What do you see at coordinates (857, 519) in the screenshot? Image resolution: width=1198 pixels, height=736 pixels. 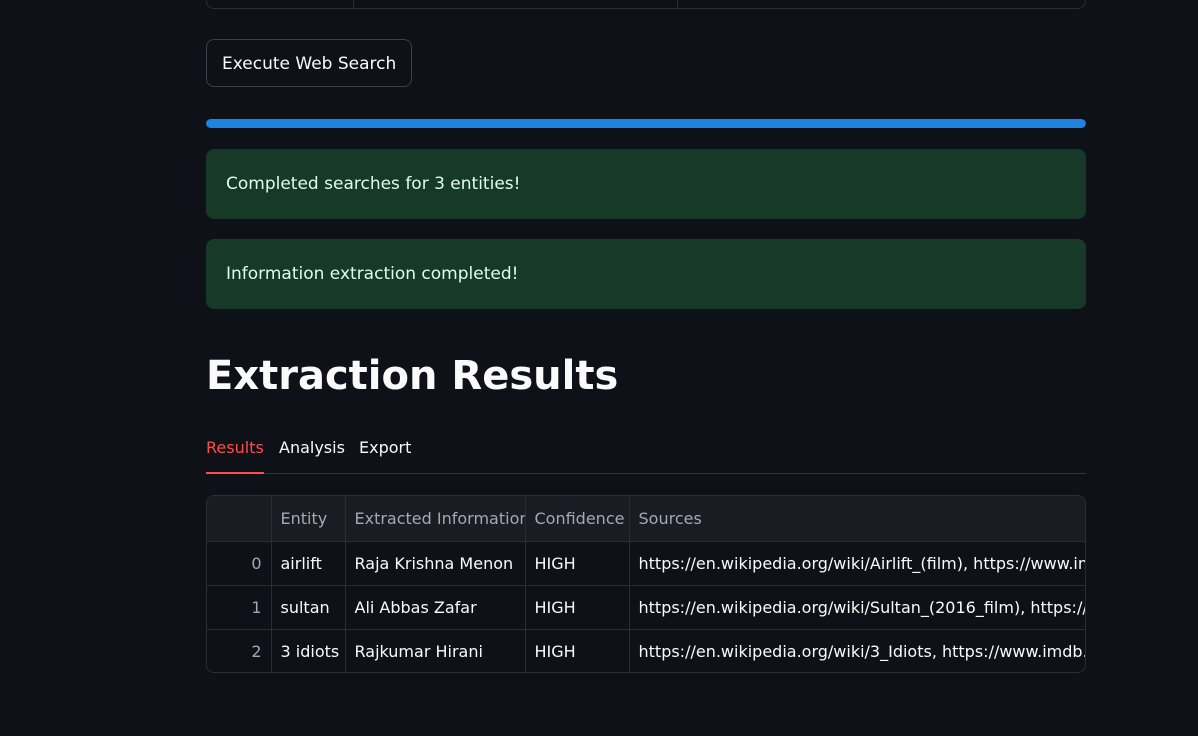 I see `column-header-sources: Sources` at bounding box center [857, 519].